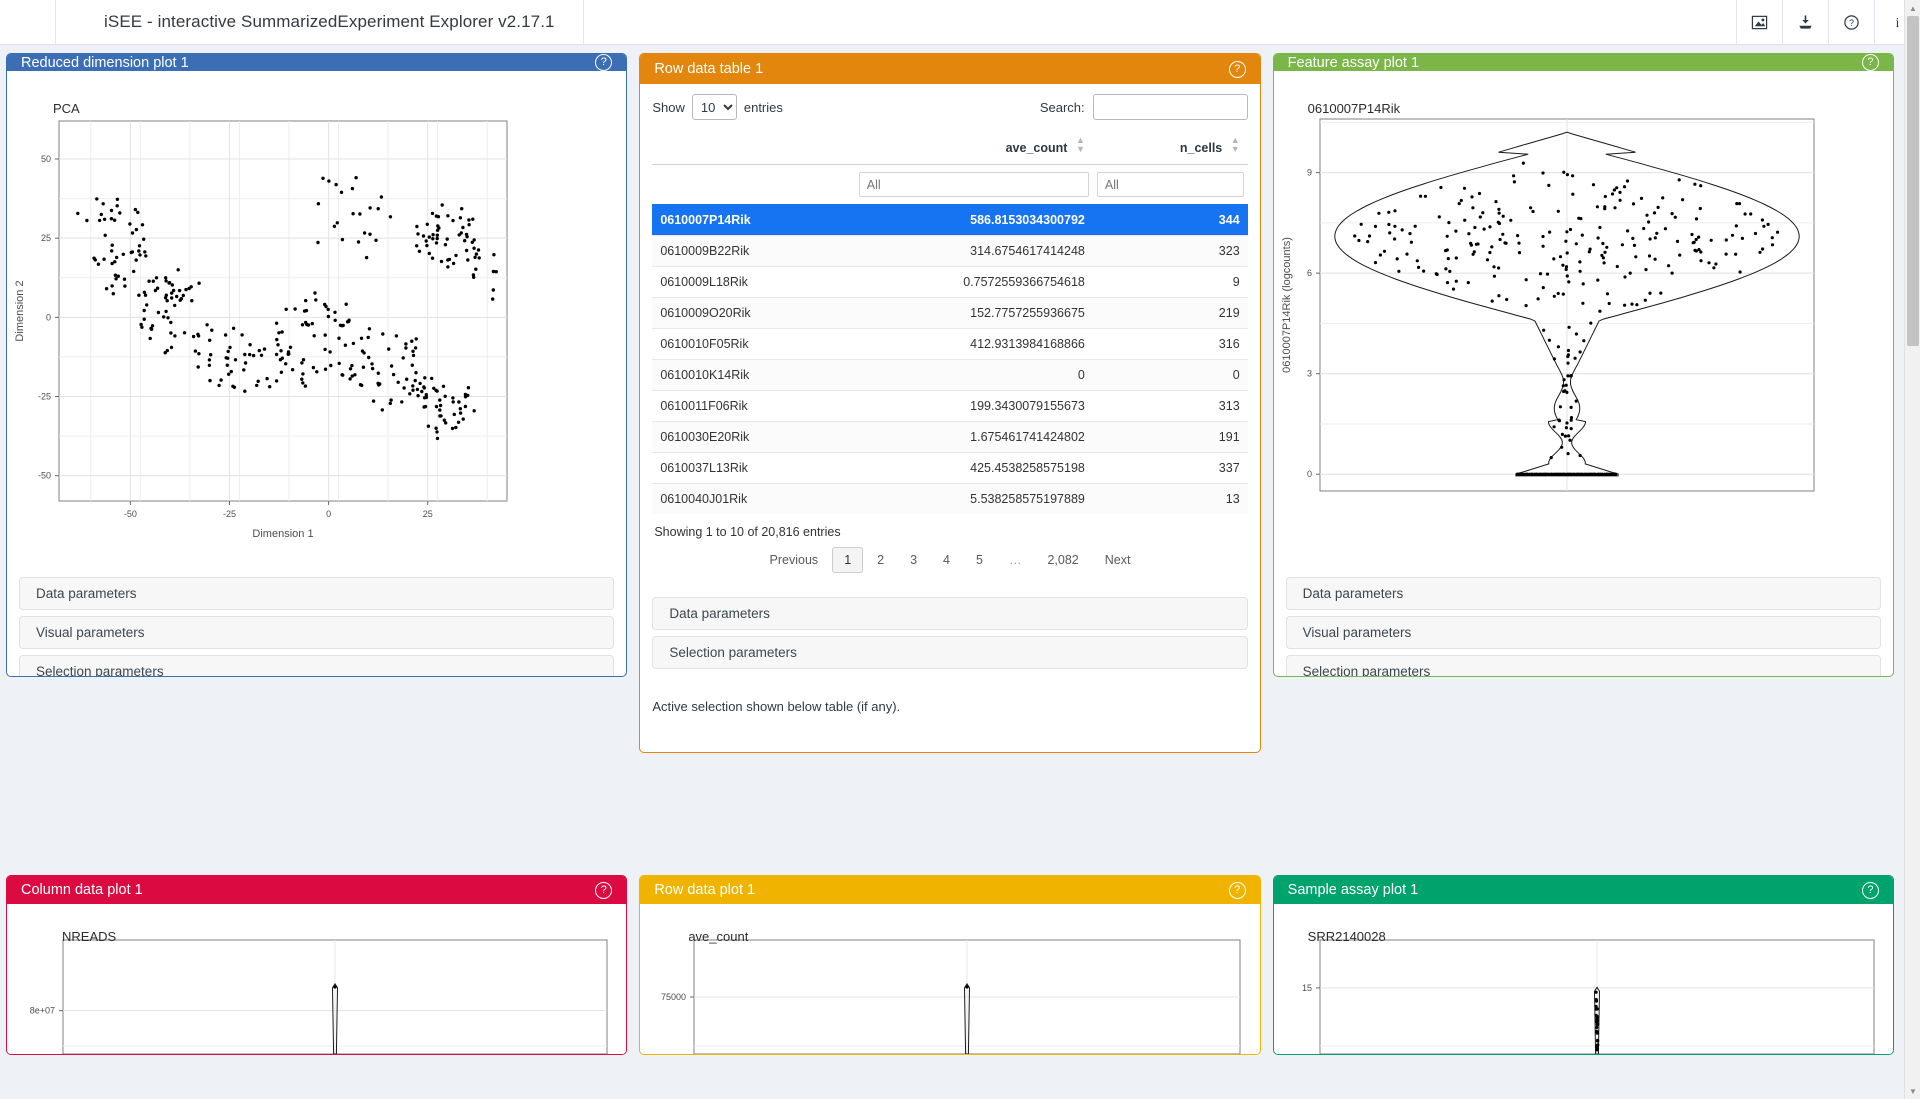 This screenshot has height=1099, width=1920. I want to click on pagination-previous: Previous, so click(794, 560).